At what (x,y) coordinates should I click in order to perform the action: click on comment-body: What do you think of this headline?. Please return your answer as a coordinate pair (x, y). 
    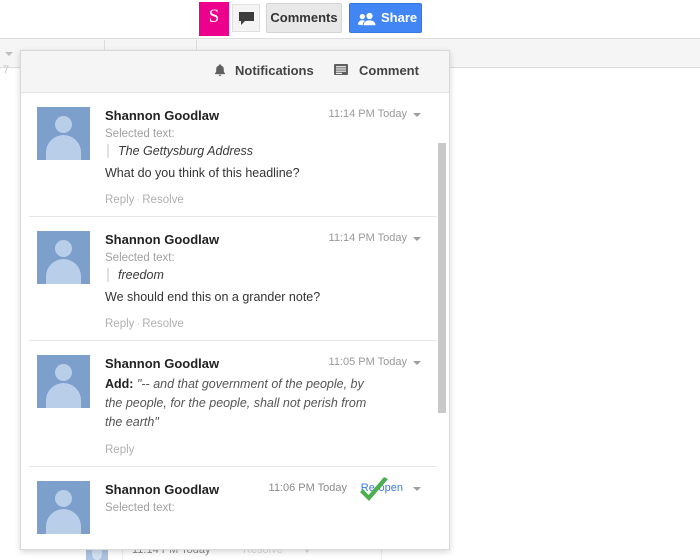
    Looking at the image, I should click on (202, 173).